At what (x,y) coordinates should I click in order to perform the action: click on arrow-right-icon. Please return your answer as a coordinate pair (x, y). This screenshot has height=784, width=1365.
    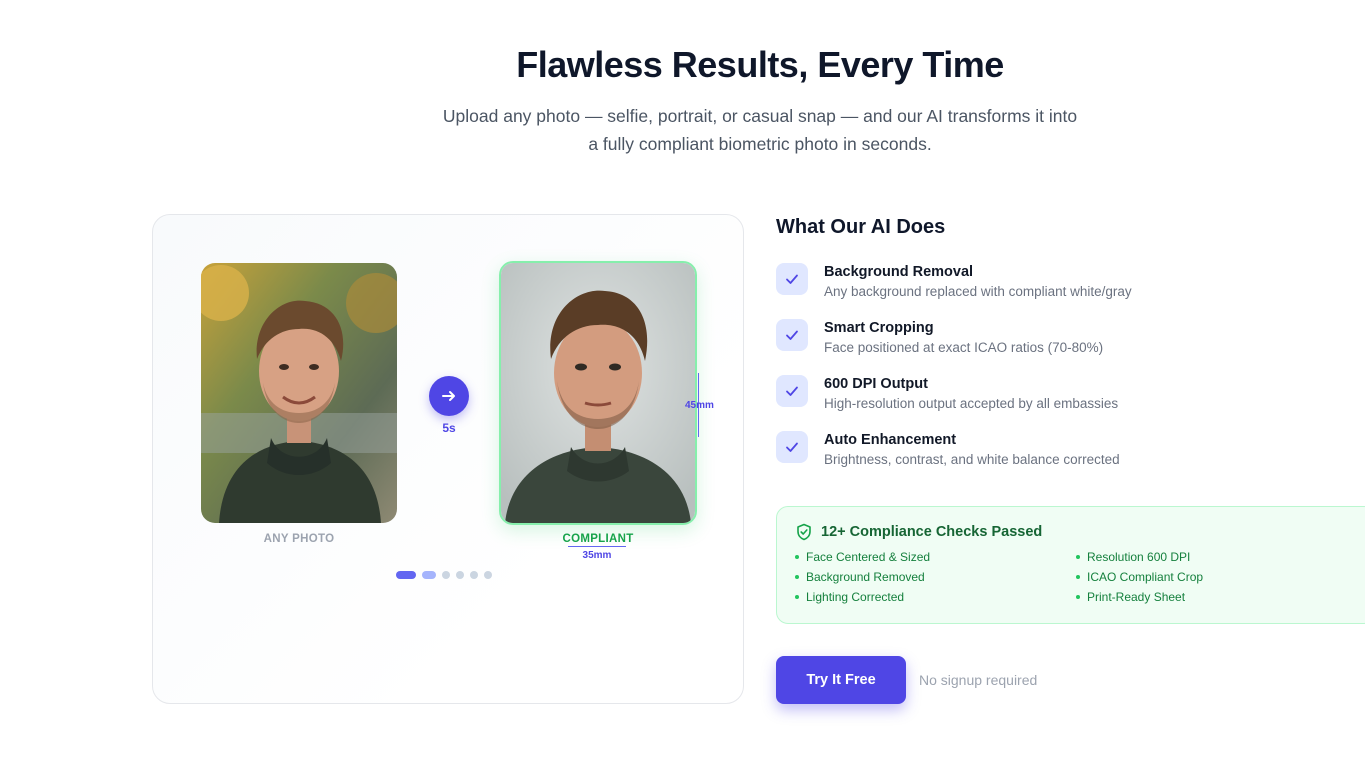
    Looking at the image, I should click on (448, 396).